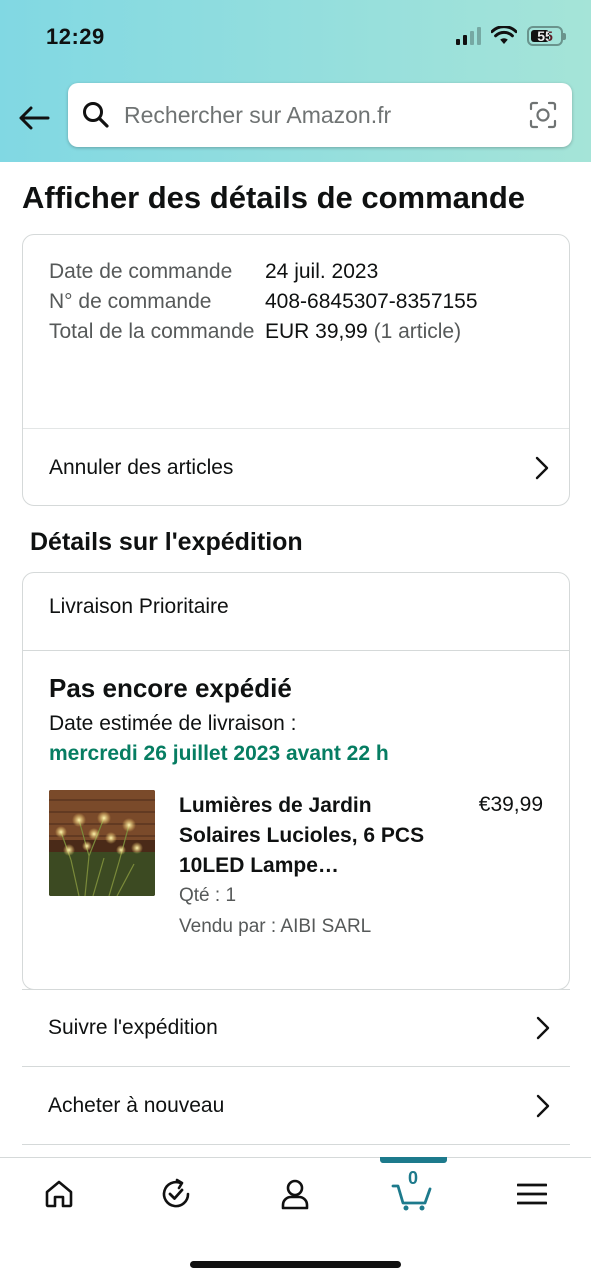 This screenshot has width=591, height=1280. I want to click on order-total-value: EUR 39,99 (1 article), so click(407, 332).